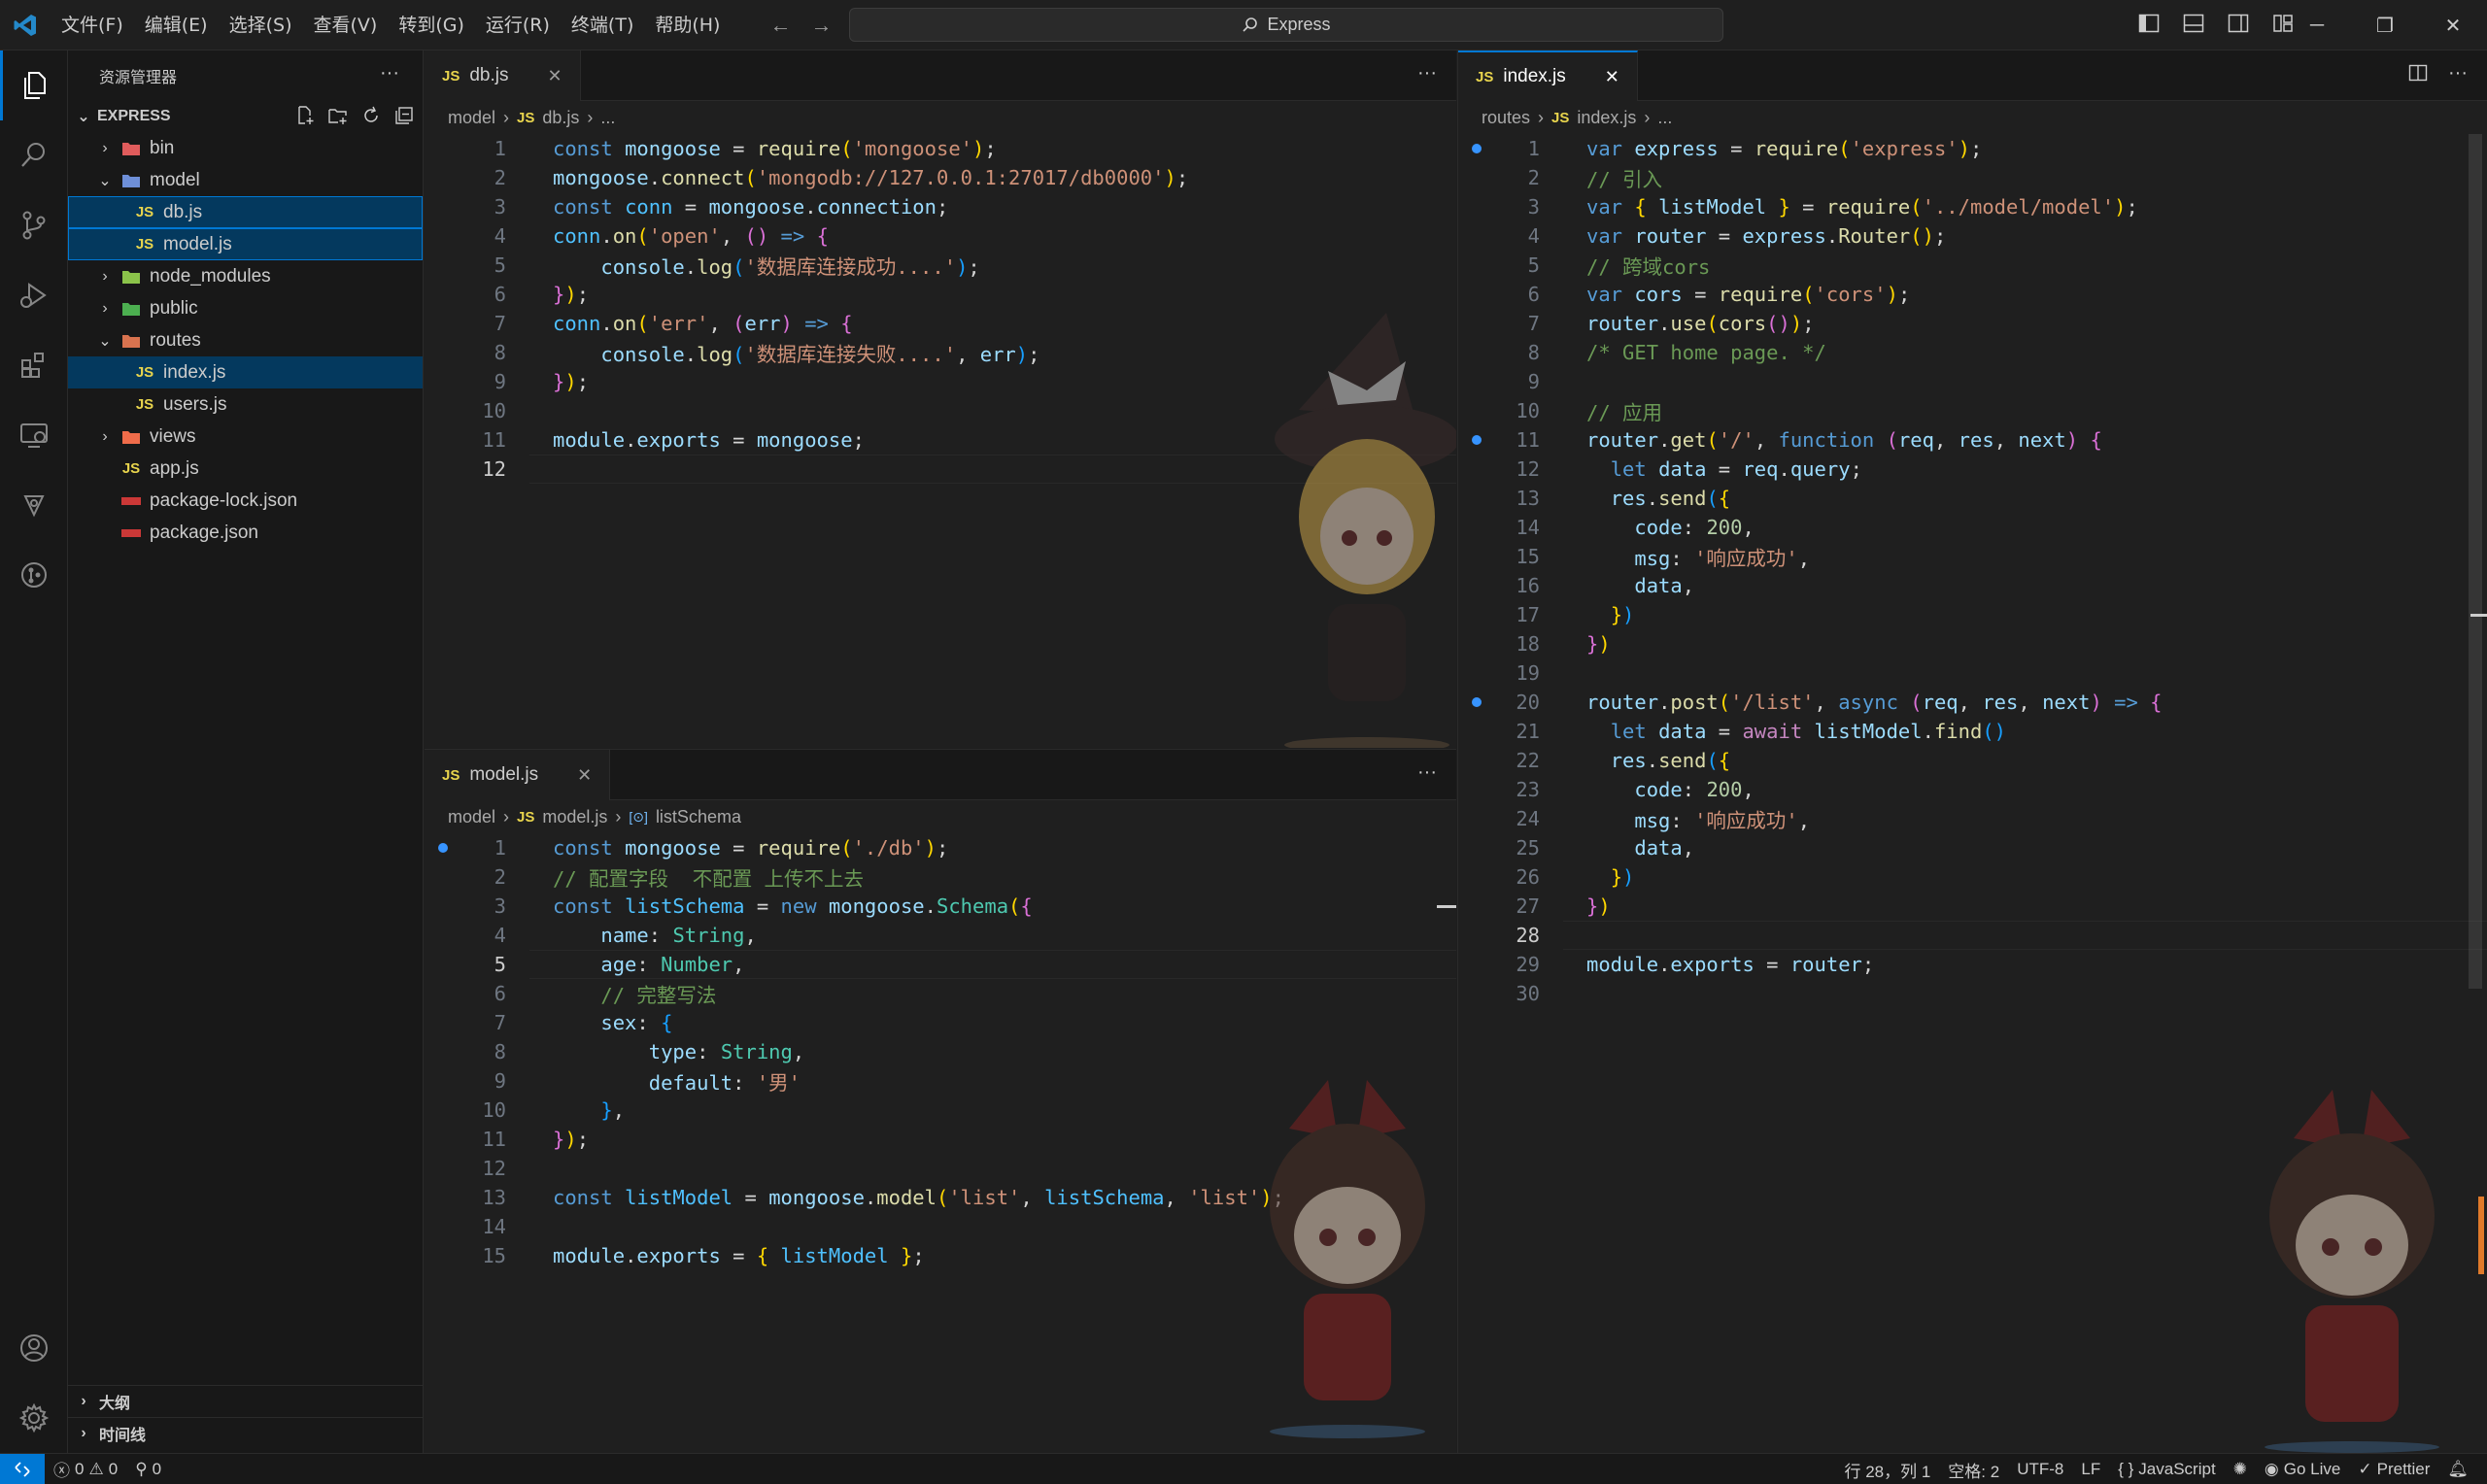 The width and height of the screenshot is (2487, 1484). What do you see at coordinates (1972, 76) in the screenshot?
I see `tab-bar: JS index.js ✕ ···` at bounding box center [1972, 76].